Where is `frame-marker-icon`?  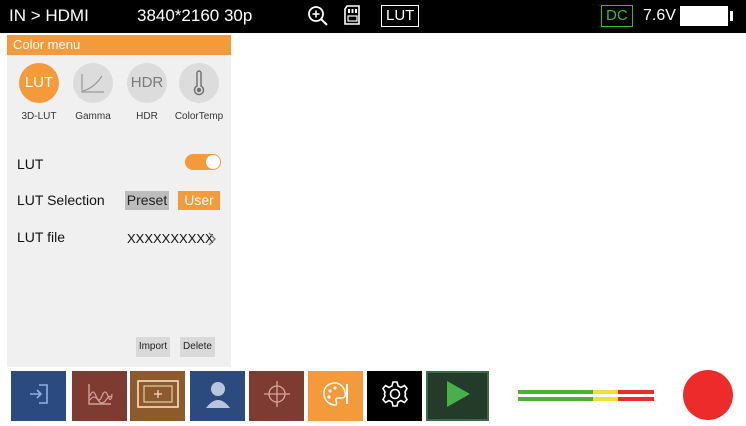 frame-marker-icon is located at coordinates (158, 396).